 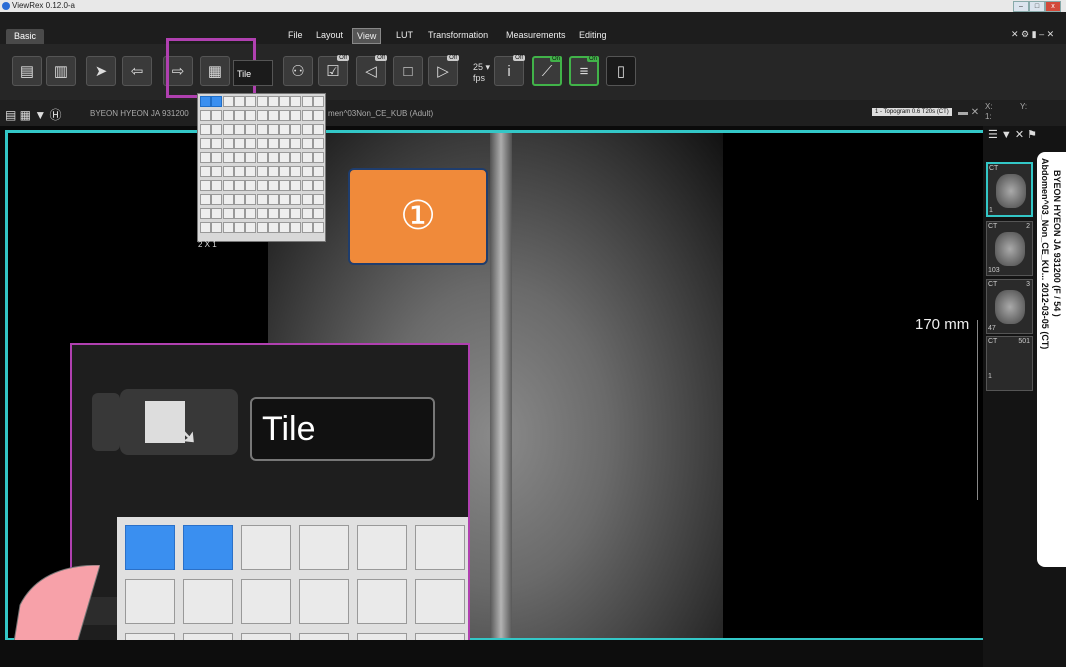 What do you see at coordinates (329, 35) in the screenshot?
I see `menu-layout: Layout` at bounding box center [329, 35].